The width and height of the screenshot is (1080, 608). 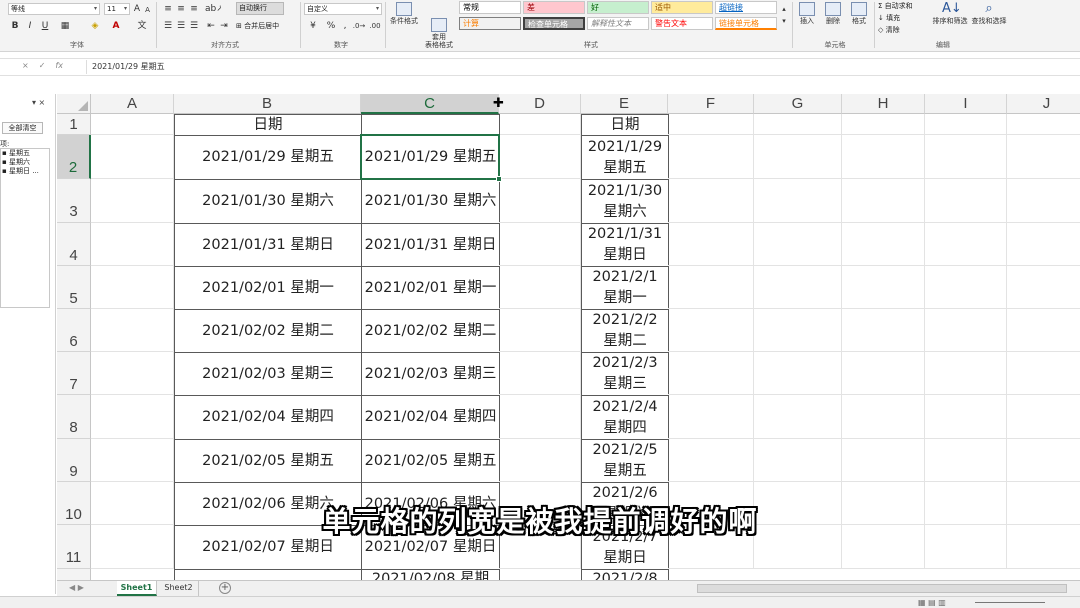 I want to click on cell-f3, so click(x=711, y=201).